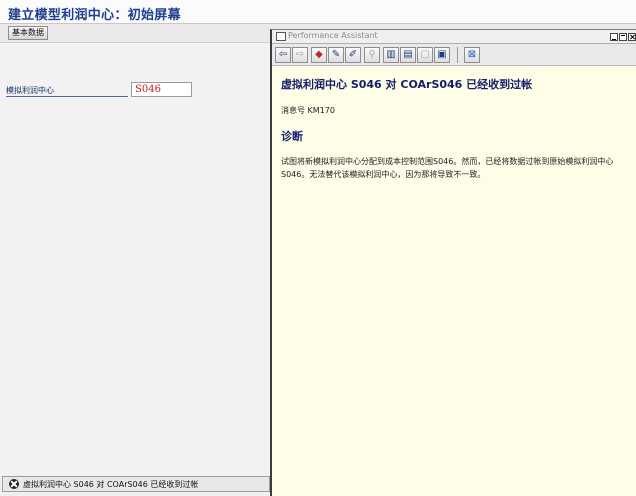 The image size is (636, 496). Describe the element at coordinates (336, 55) in the screenshot. I see `edit-icon: ✎` at that location.